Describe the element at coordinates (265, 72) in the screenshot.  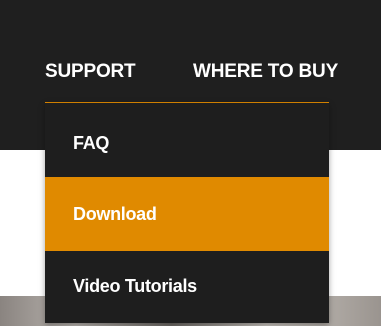
I see `nav-item-where-to-buy: WHERE TO BUY` at that location.